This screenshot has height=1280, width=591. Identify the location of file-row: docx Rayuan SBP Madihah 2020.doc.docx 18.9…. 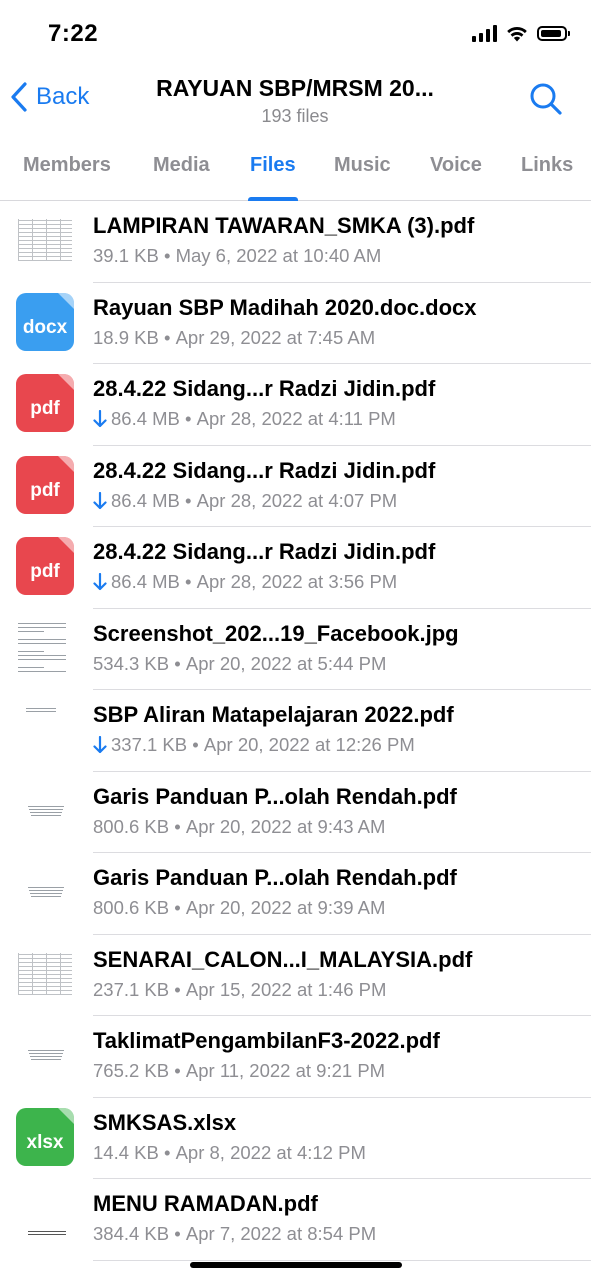
(295, 323).